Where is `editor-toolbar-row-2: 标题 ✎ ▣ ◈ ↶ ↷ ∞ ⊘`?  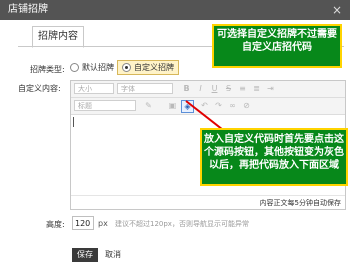
editor-toolbar-row-2: 标题 ✎ ▣ ◈ ↶ ↷ ∞ ⊘ is located at coordinates (208, 106).